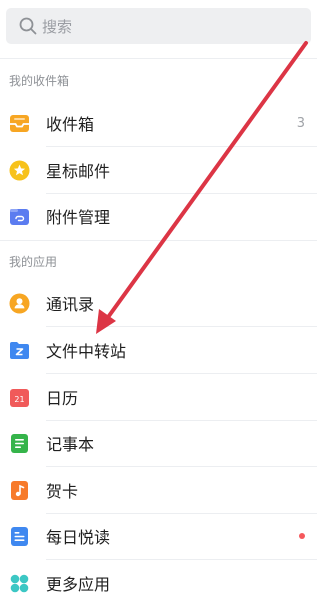 This screenshot has height=606, width=320. I want to click on calendar-label: 日历, so click(62, 398).